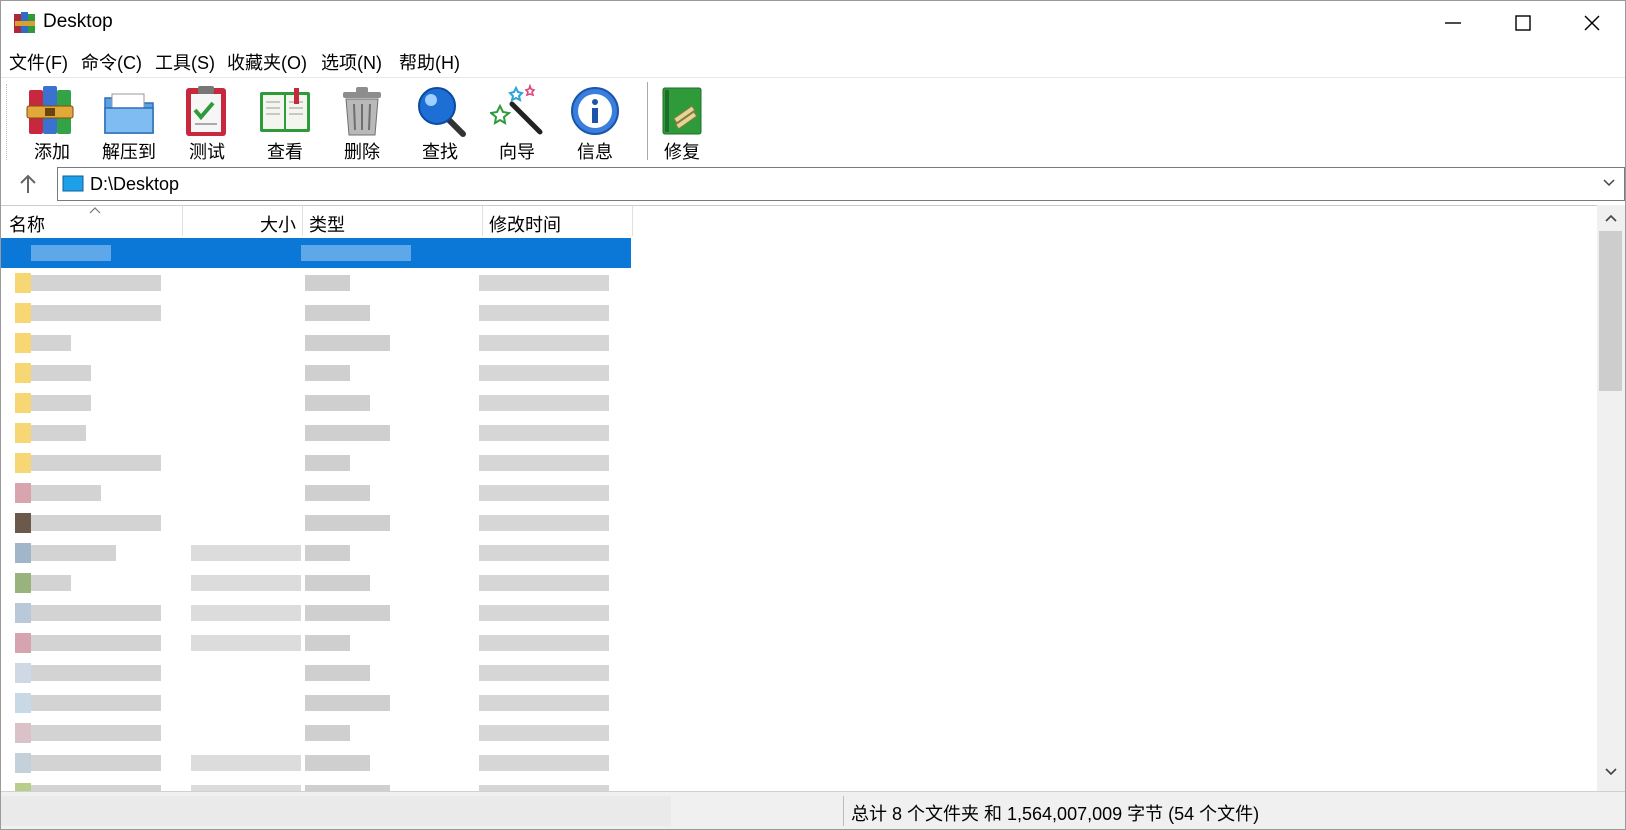 The height and width of the screenshot is (830, 1626). I want to click on menu-favorites: 收藏夹(O), so click(267, 62).